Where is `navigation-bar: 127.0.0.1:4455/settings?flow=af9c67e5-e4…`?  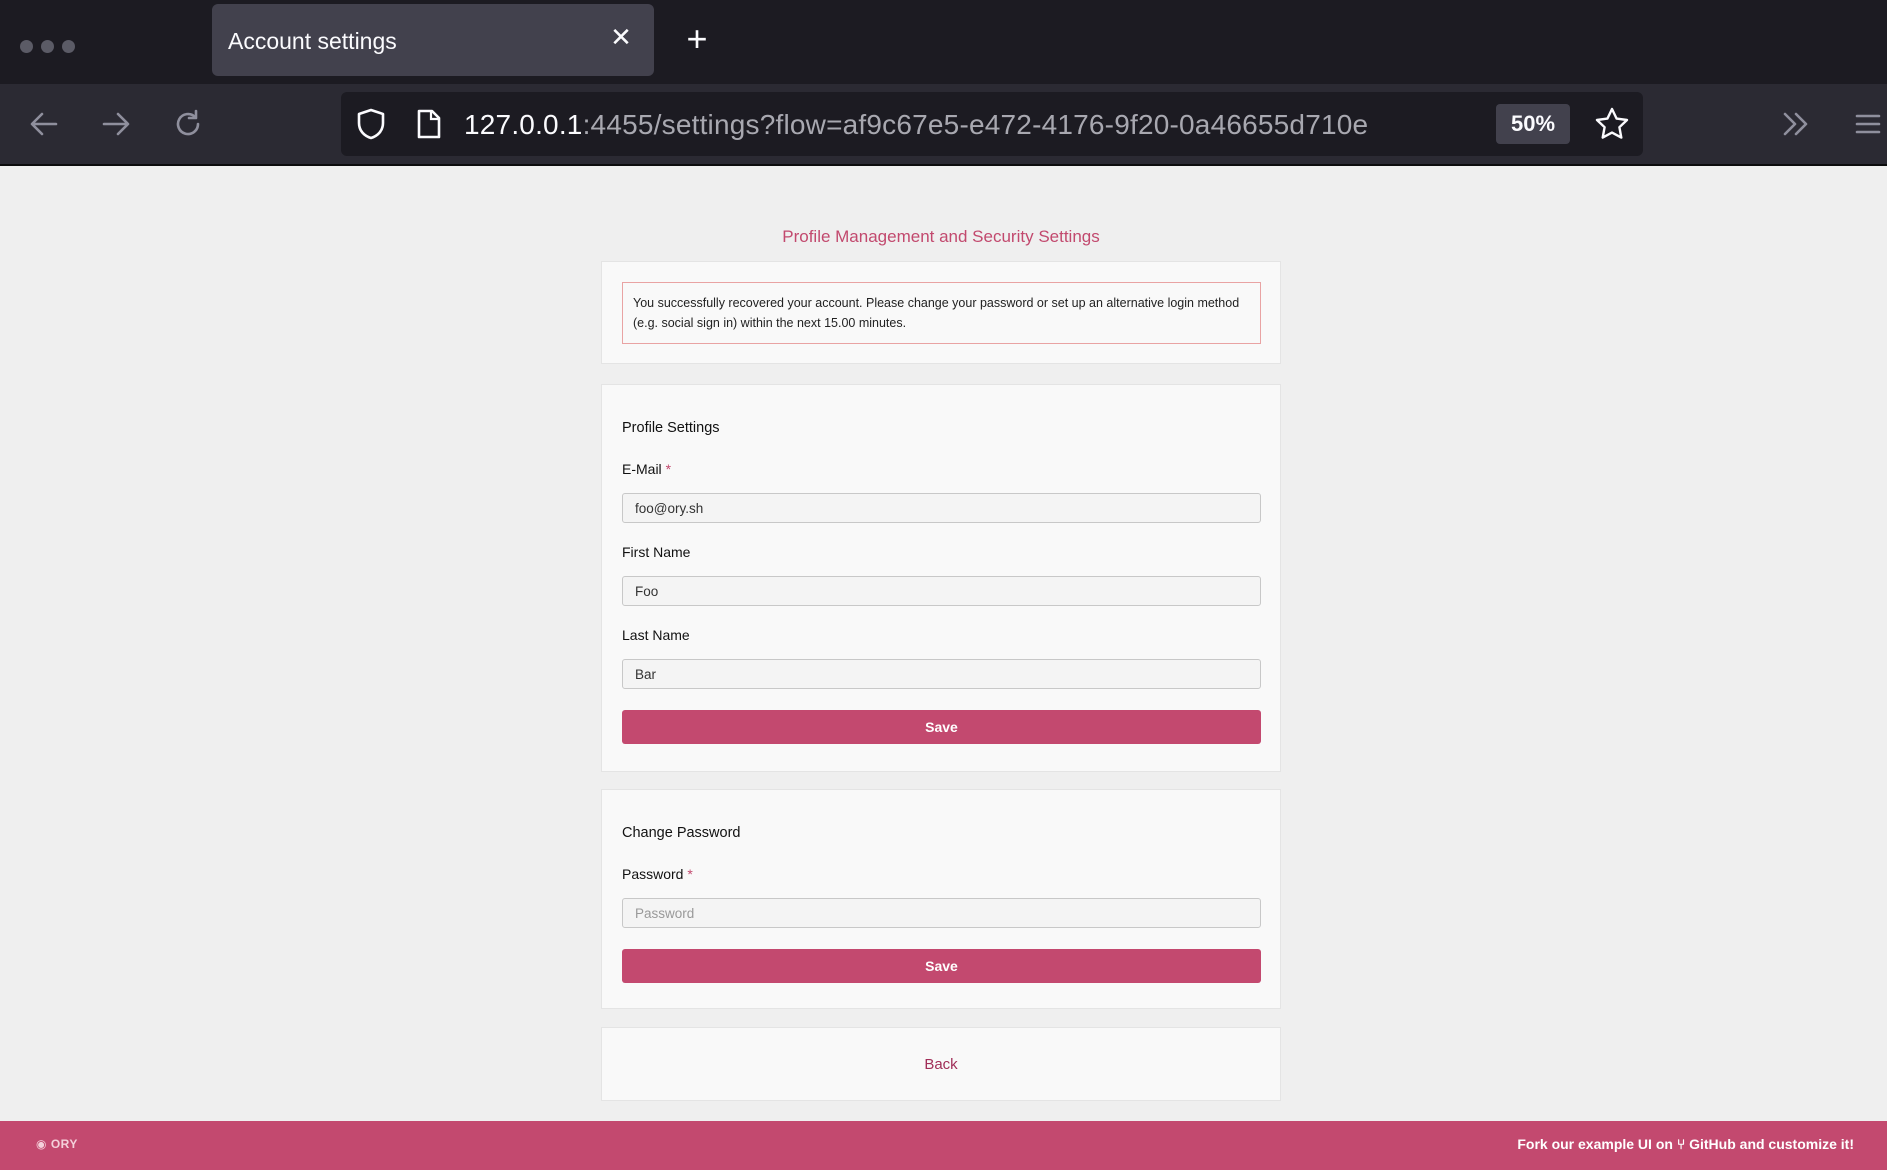
navigation-bar: 127.0.0.1:4455/settings?flow=af9c67e5-e4… is located at coordinates (943, 125).